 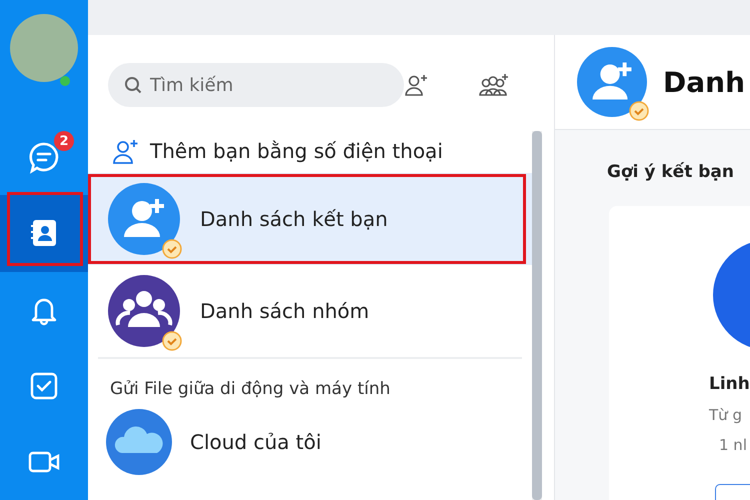 I want to click on cloud-icon, so click(x=139, y=442).